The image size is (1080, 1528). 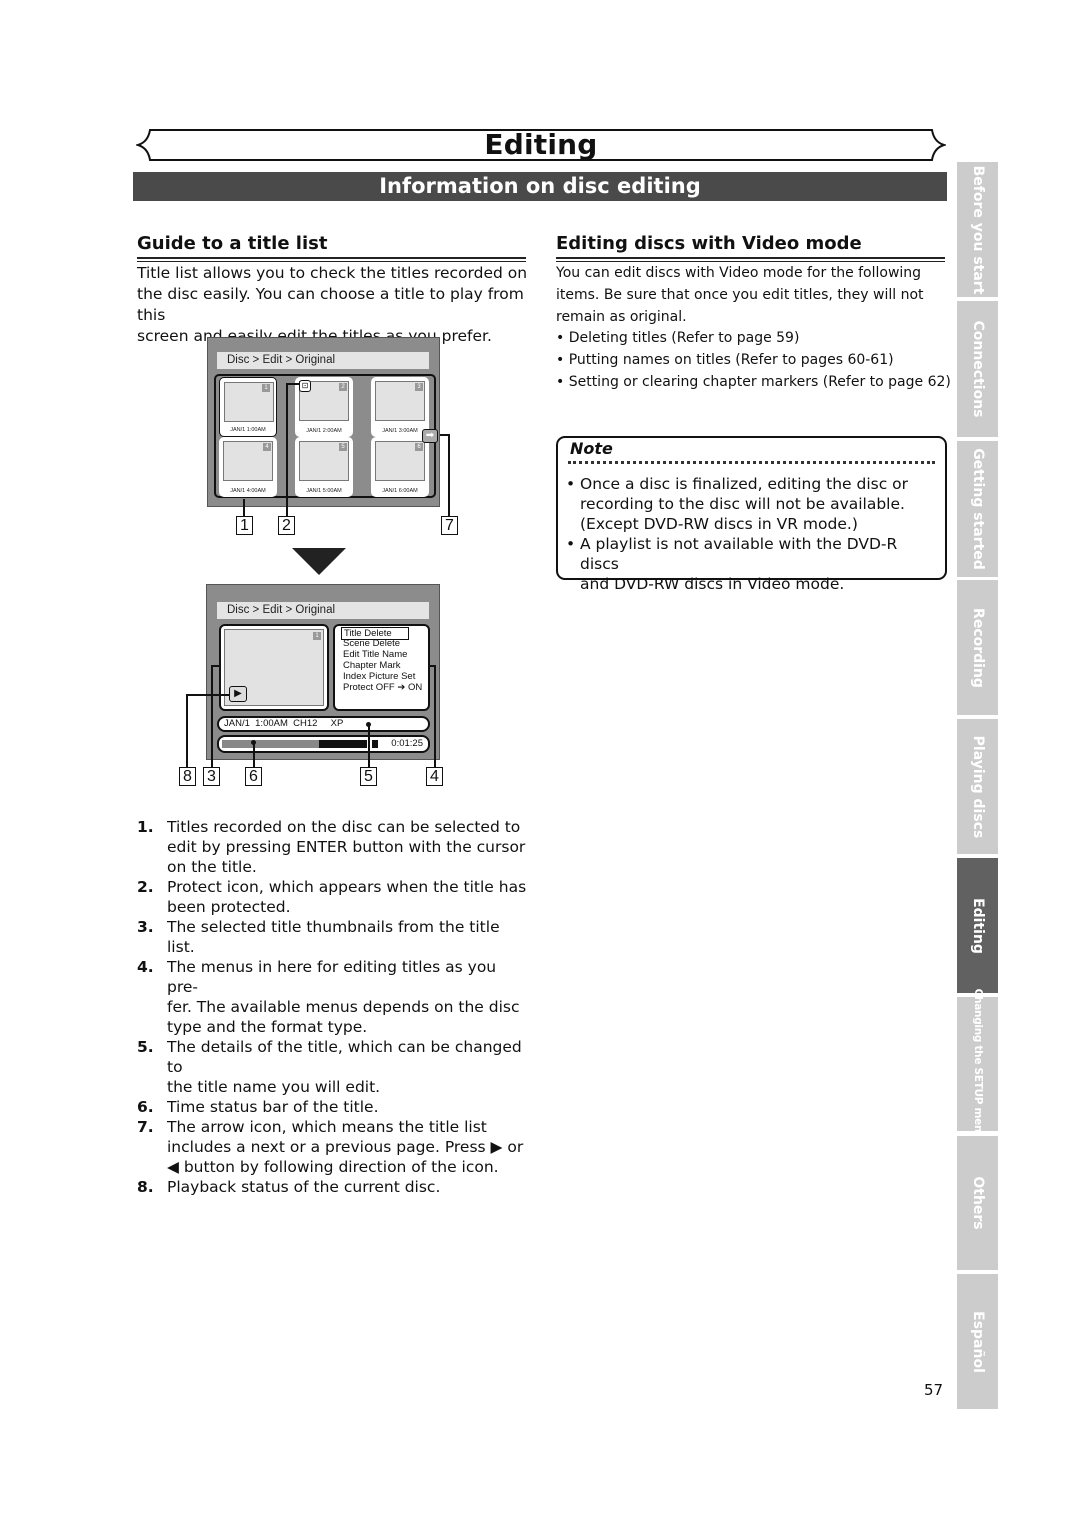 What do you see at coordinates (400, 431) in the screenshot?
I see `title-date: JAN/1 3:00AM` at bounding box center [400, 431].